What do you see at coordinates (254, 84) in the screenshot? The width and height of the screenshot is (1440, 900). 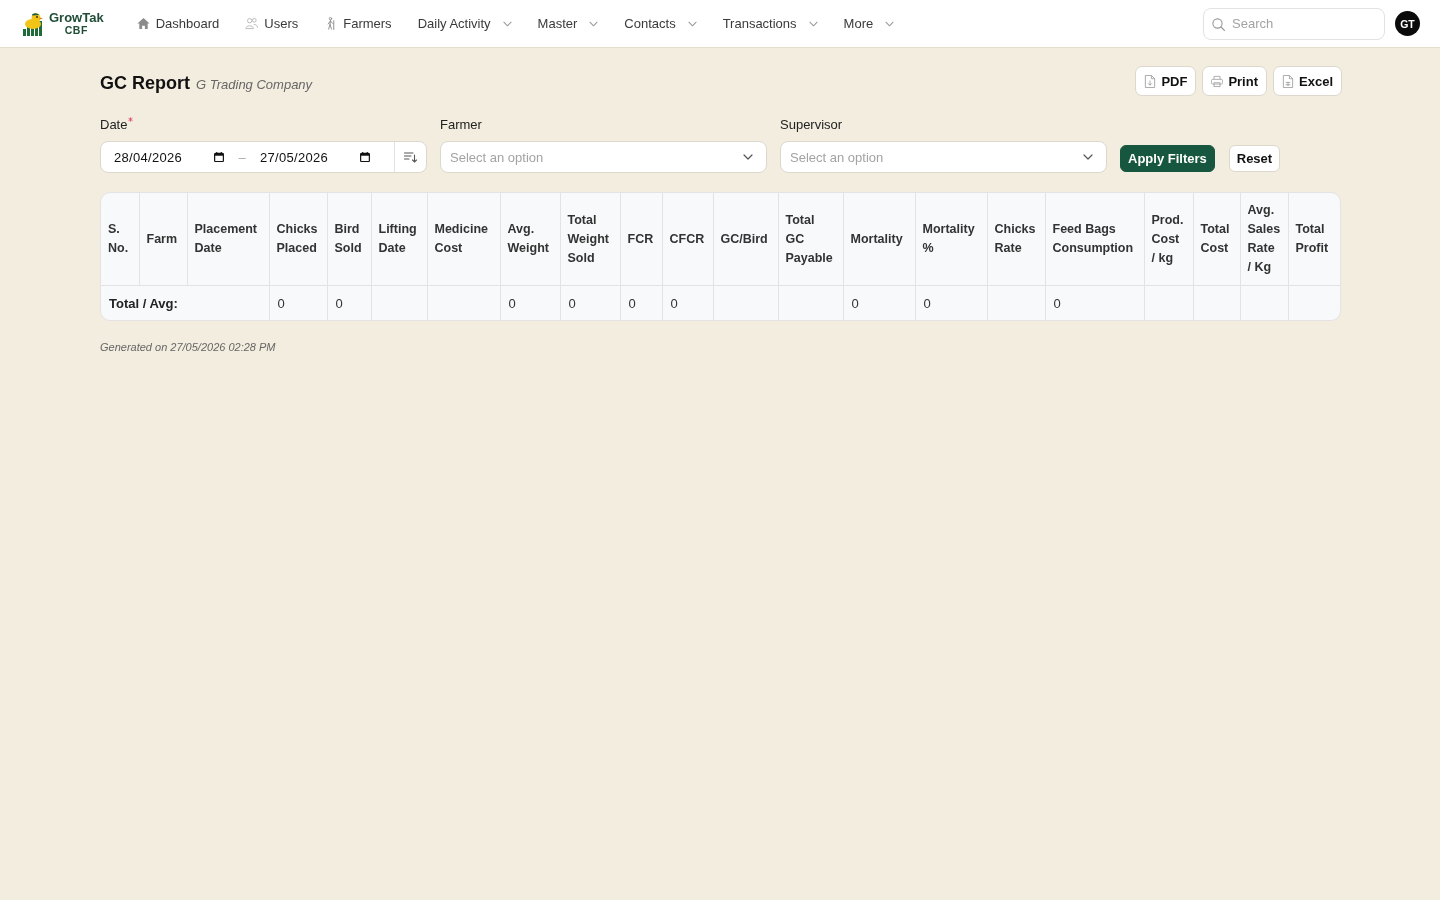 I see `company-name: G Trading Company` at bounding box center [254, 84].